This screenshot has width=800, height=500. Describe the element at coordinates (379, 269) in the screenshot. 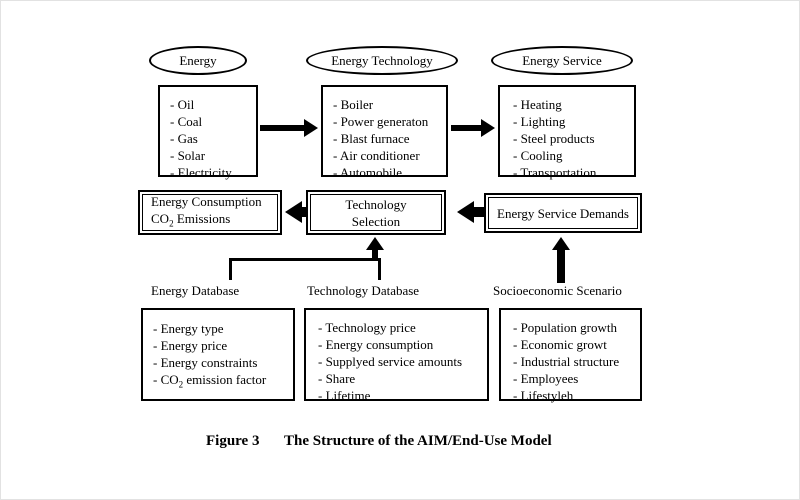

I see `database-bracket-right-leg` at that location.